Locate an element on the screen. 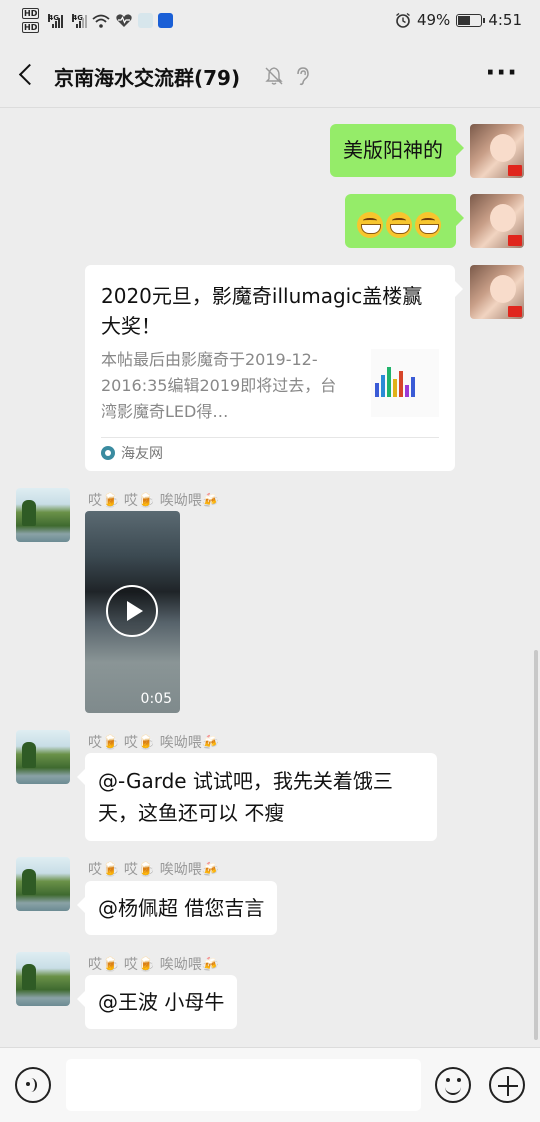 The image size is (540, 1122). status-left: HD HD 4G 4G is located at coordinates (98, 20).